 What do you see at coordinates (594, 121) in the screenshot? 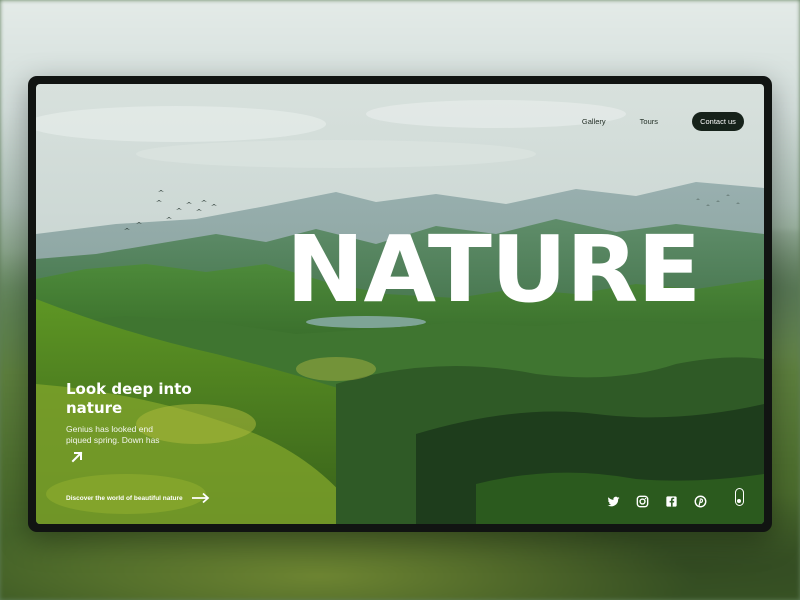
I see `nav-link-gallery: Gallery` at bounding box center [594, 121].